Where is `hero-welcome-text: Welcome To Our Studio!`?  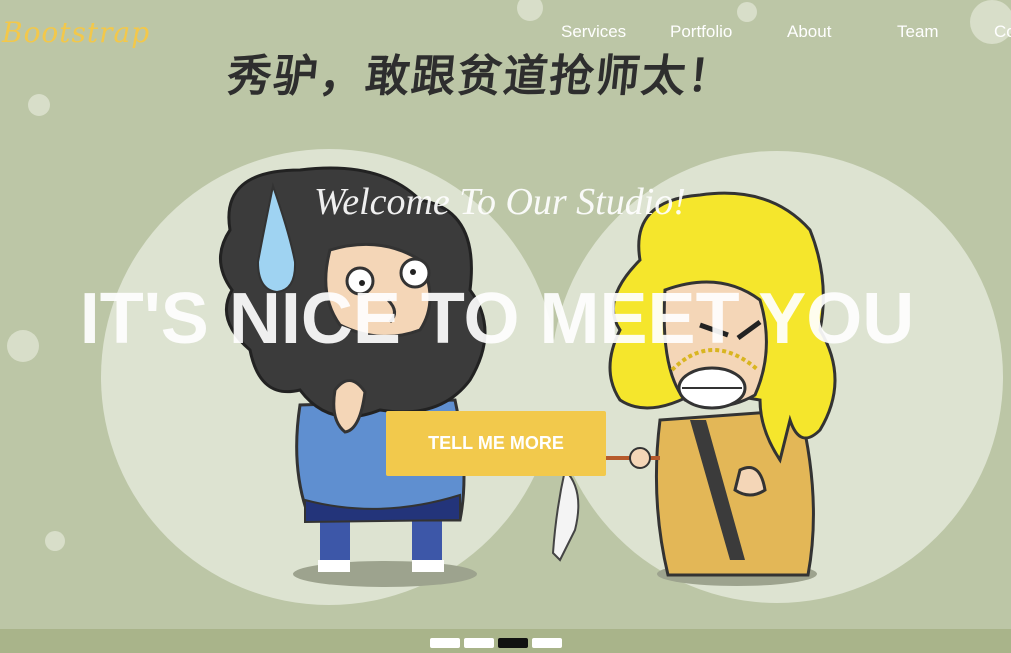
hero-welcome-text: Welcome To Our Studio! is located at coordinates (500, 202).